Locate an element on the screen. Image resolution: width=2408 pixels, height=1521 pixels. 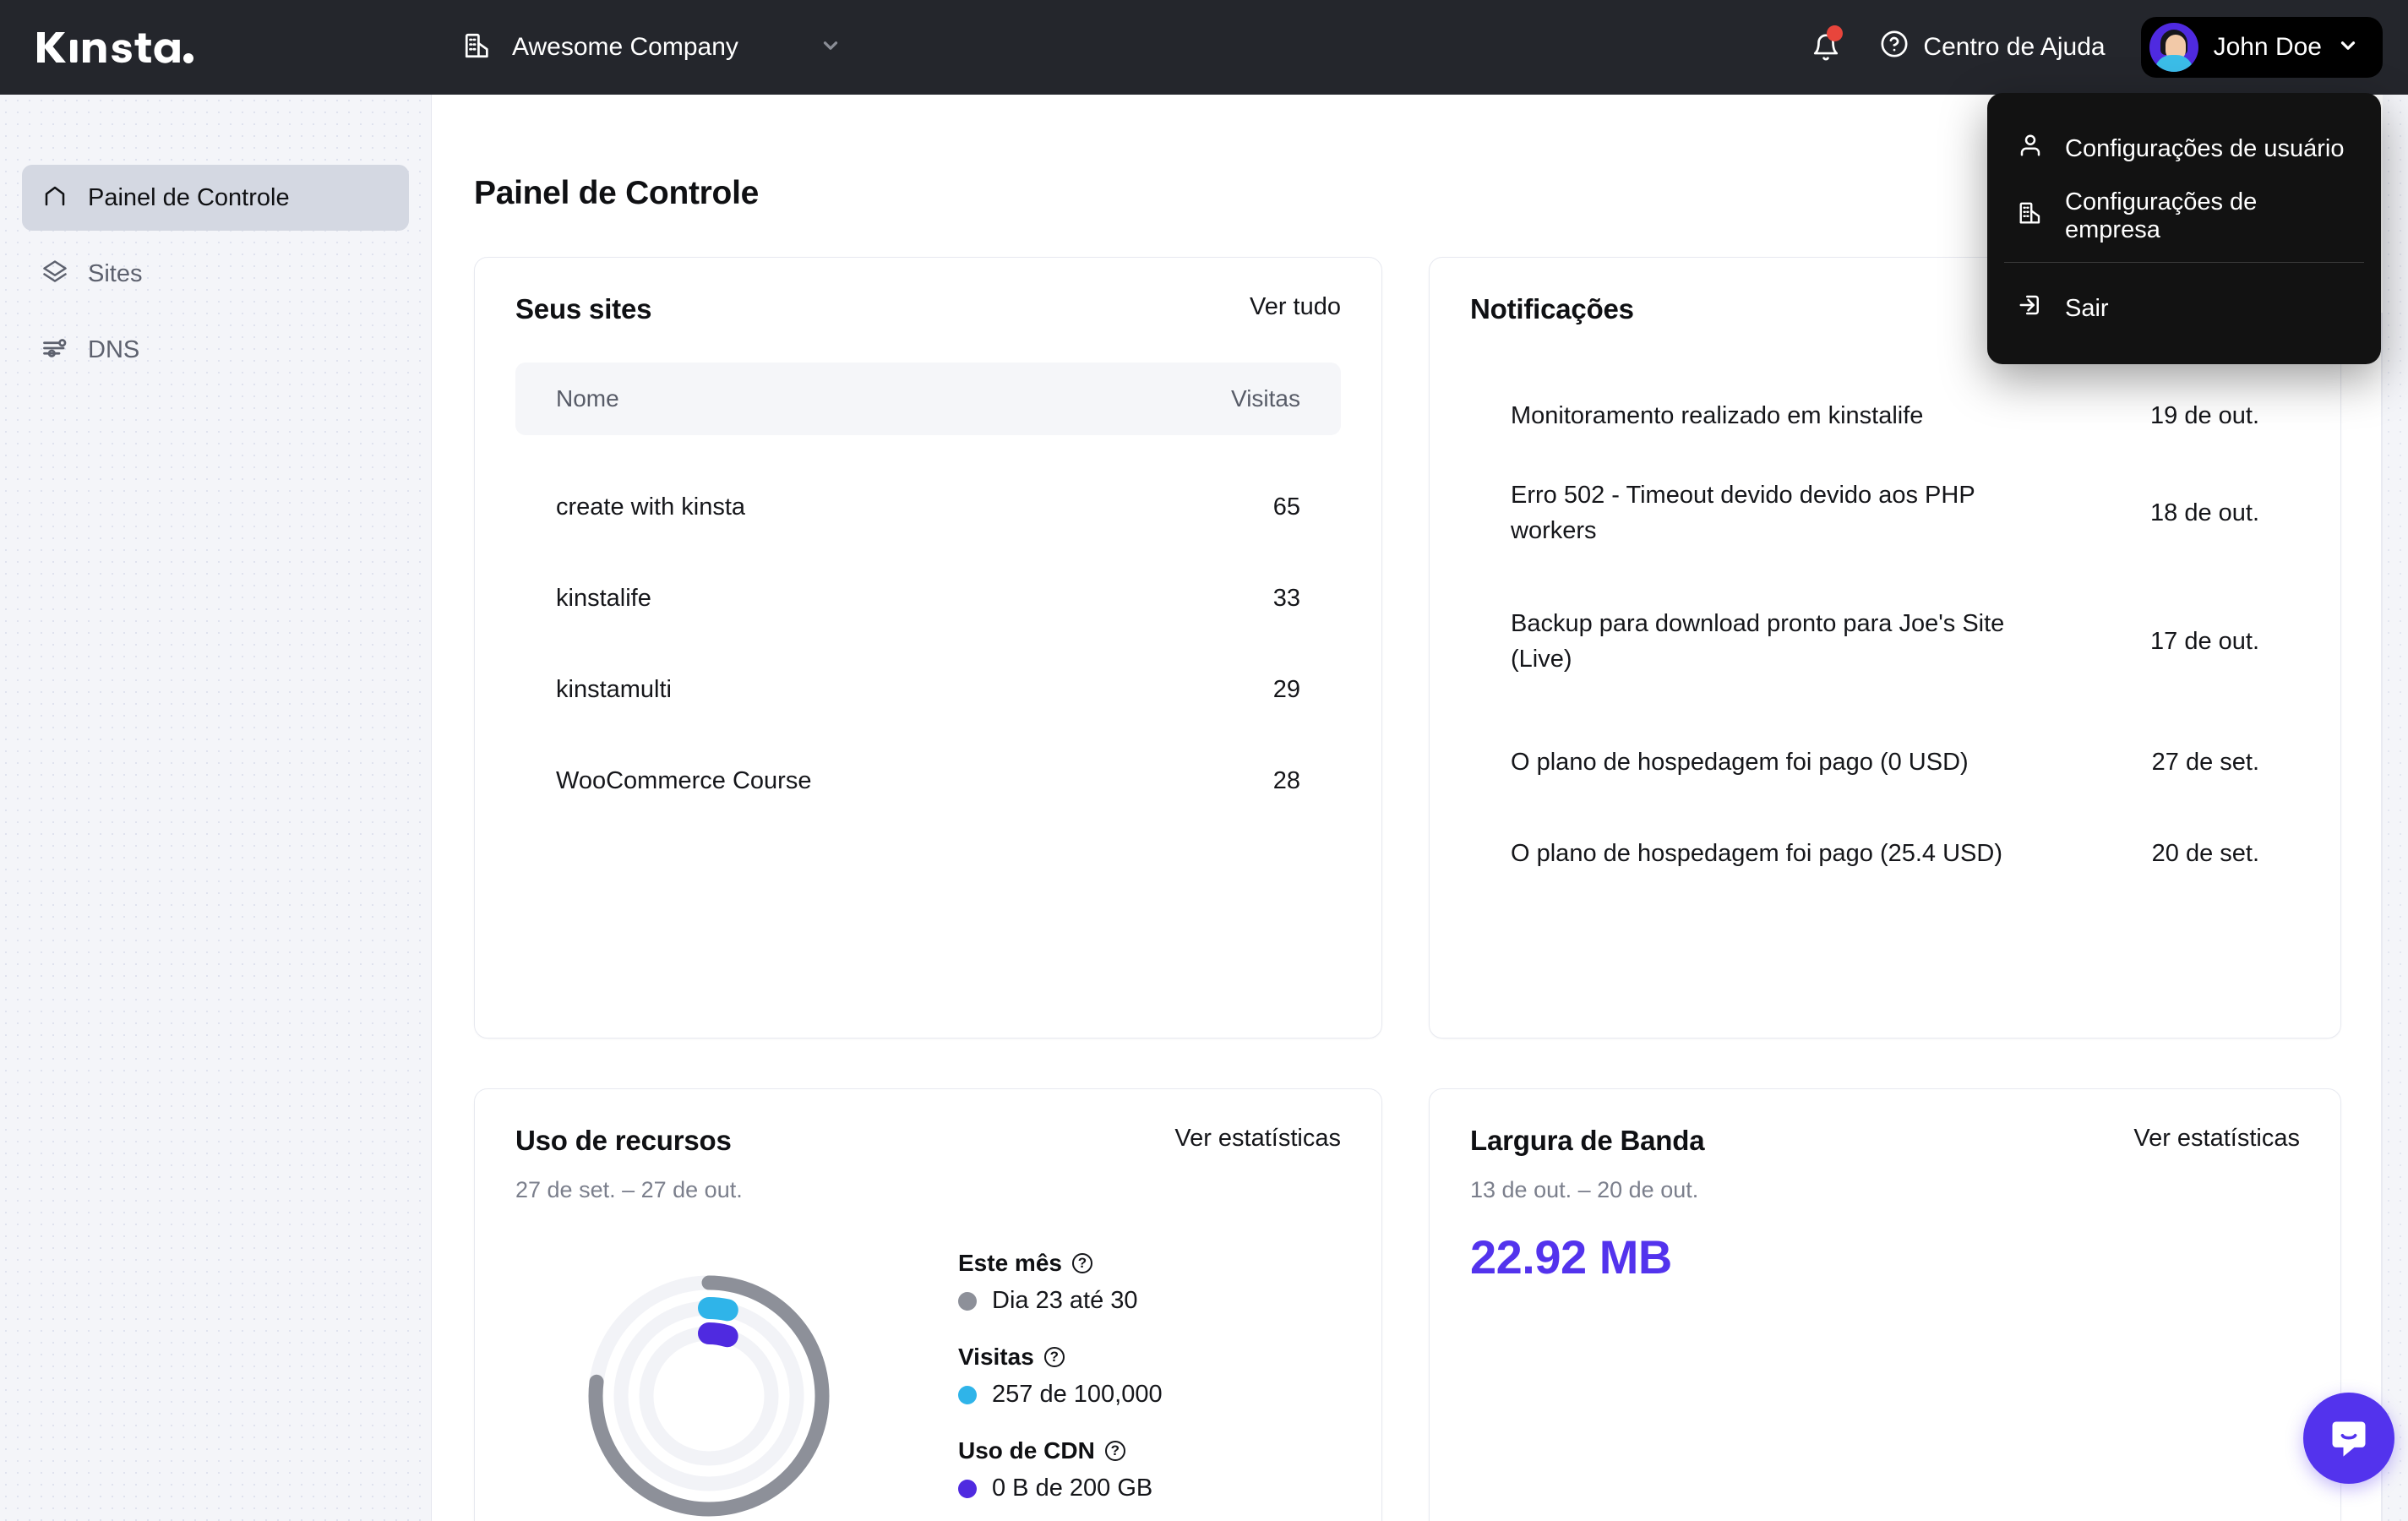
card-header: Uso de recursos Ver estatísticas is located at coordinates (928, 1141).